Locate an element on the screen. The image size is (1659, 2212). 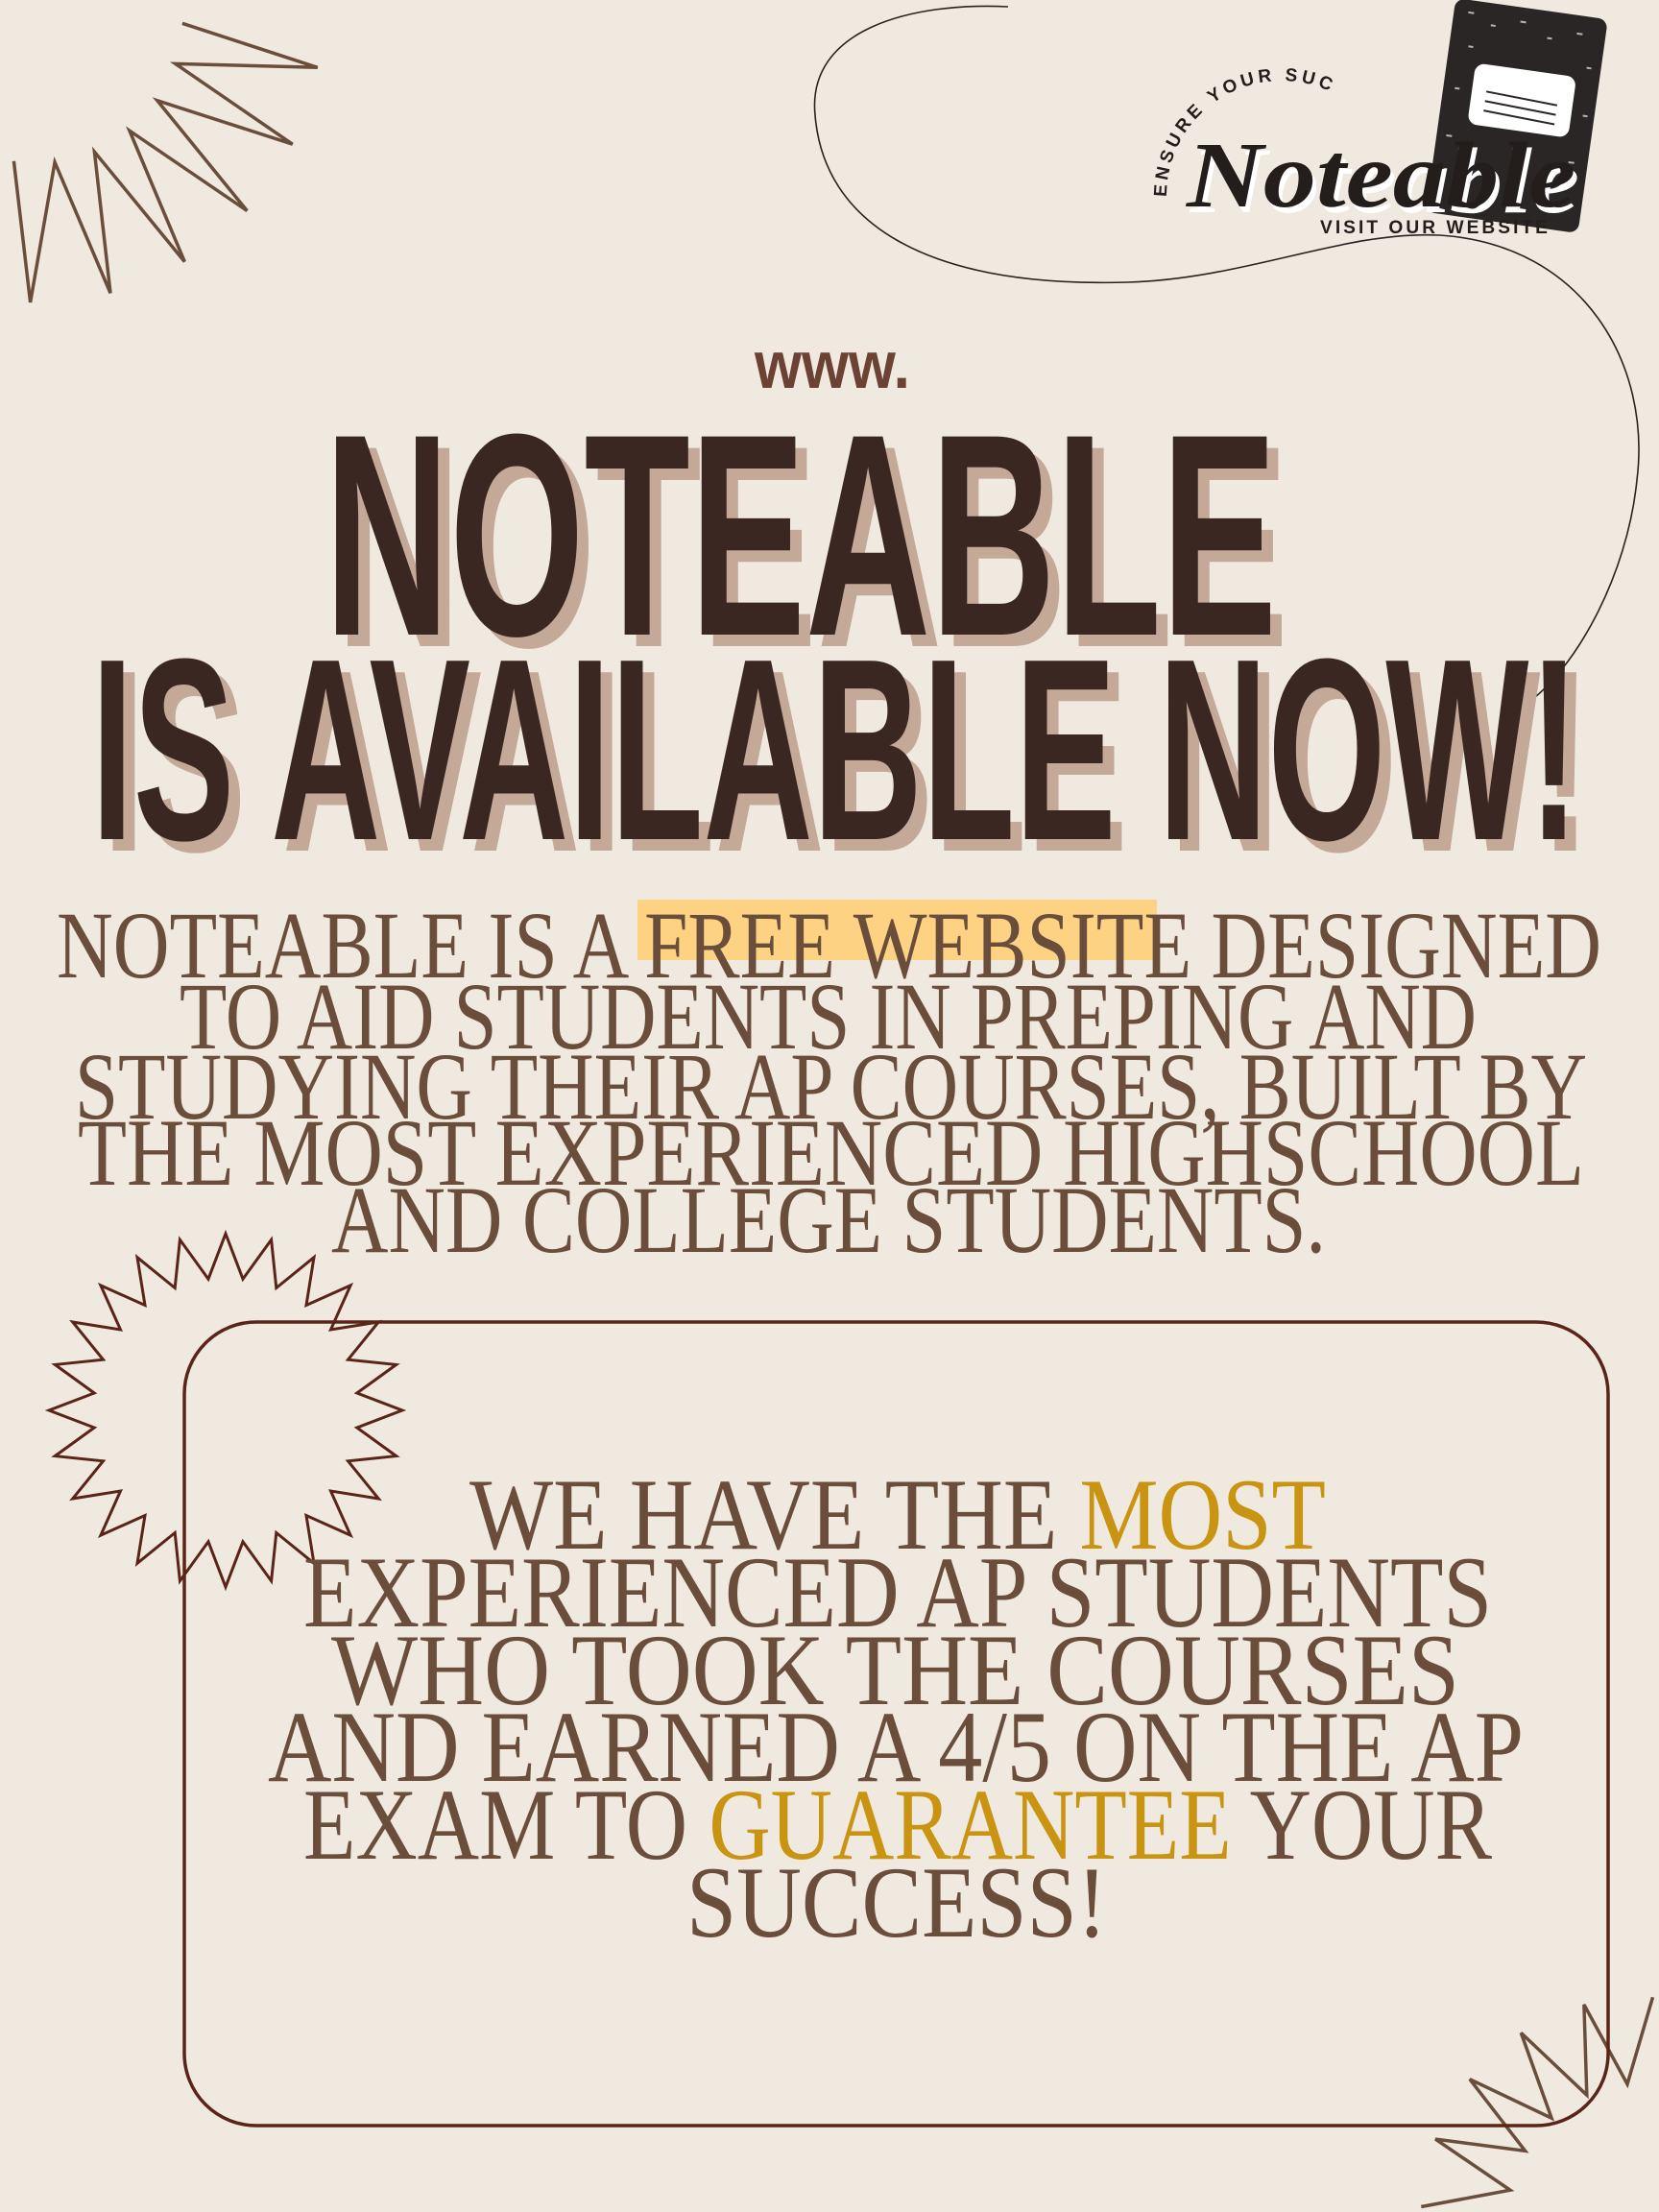
callout-line: SUCCESS! is located at coordinates (896, 1903).